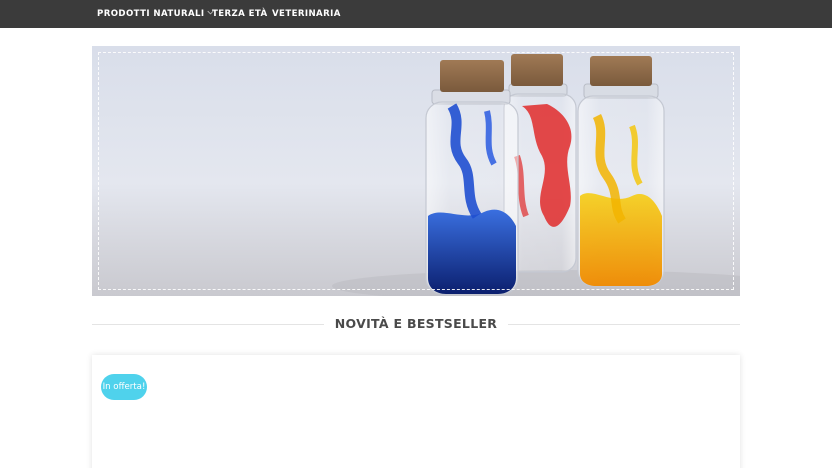 The height and width of the screenshot is (468, 832). What do you see at coordinates (472, 177) in the screenshot?
I see `blue-bottle` at bounding box center [472, 177].